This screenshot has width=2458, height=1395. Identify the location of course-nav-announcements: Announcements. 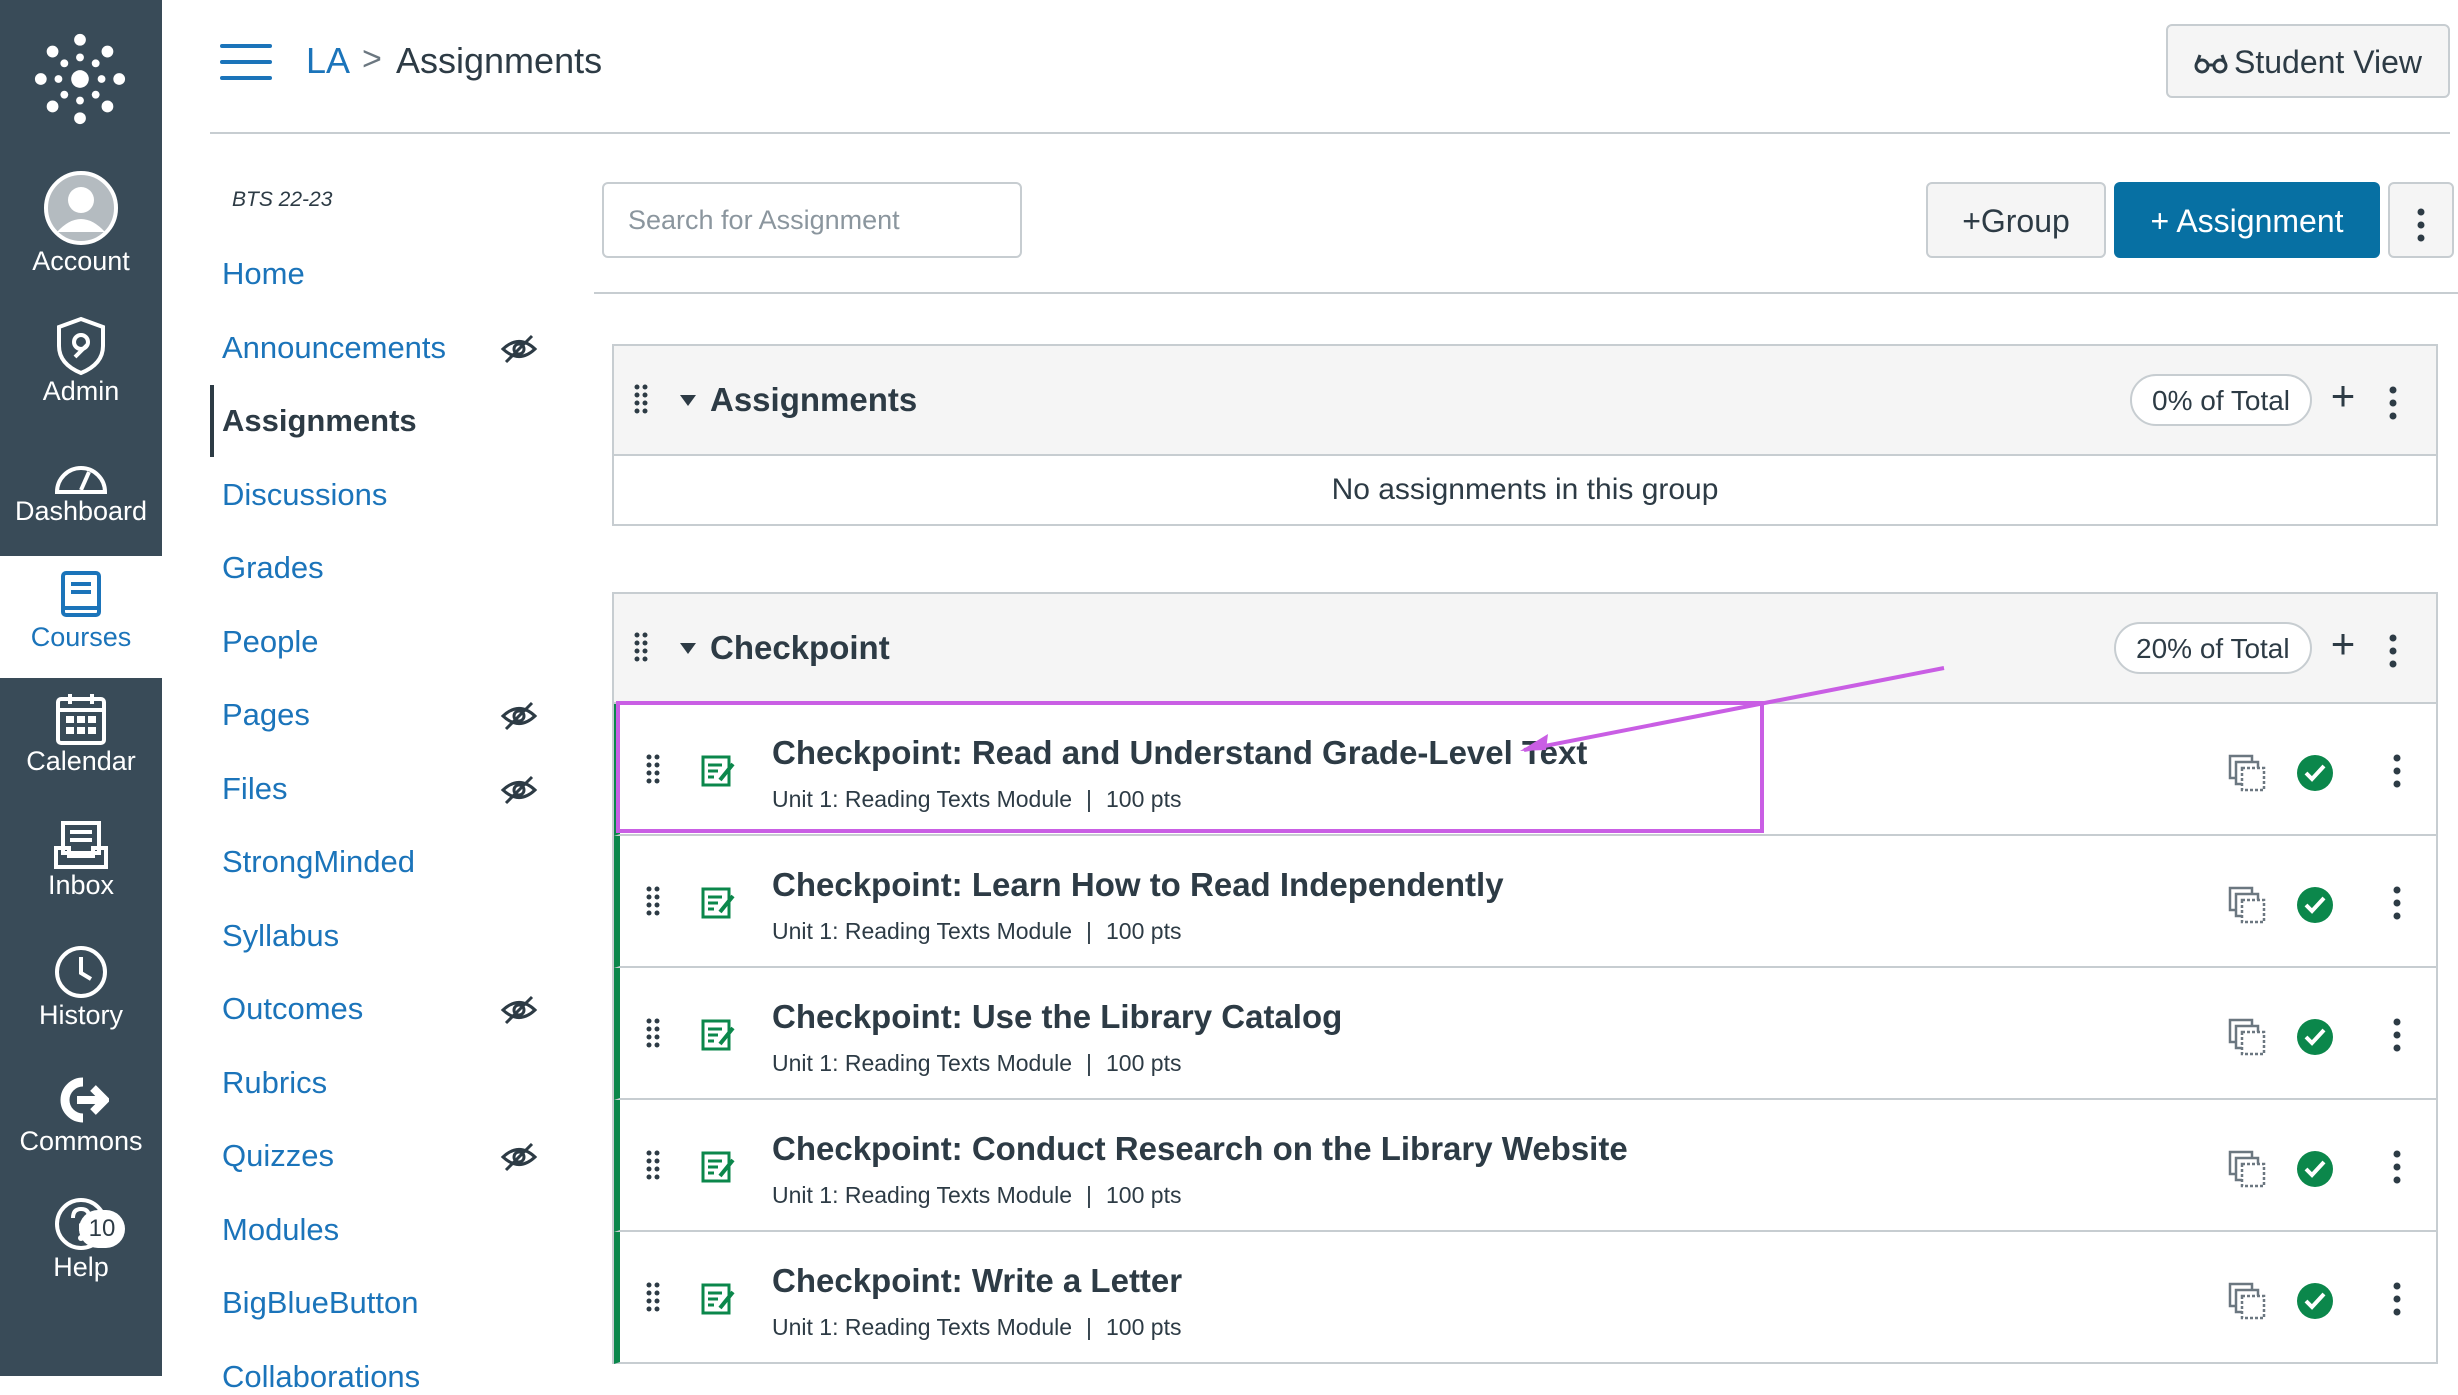
(334, 348).